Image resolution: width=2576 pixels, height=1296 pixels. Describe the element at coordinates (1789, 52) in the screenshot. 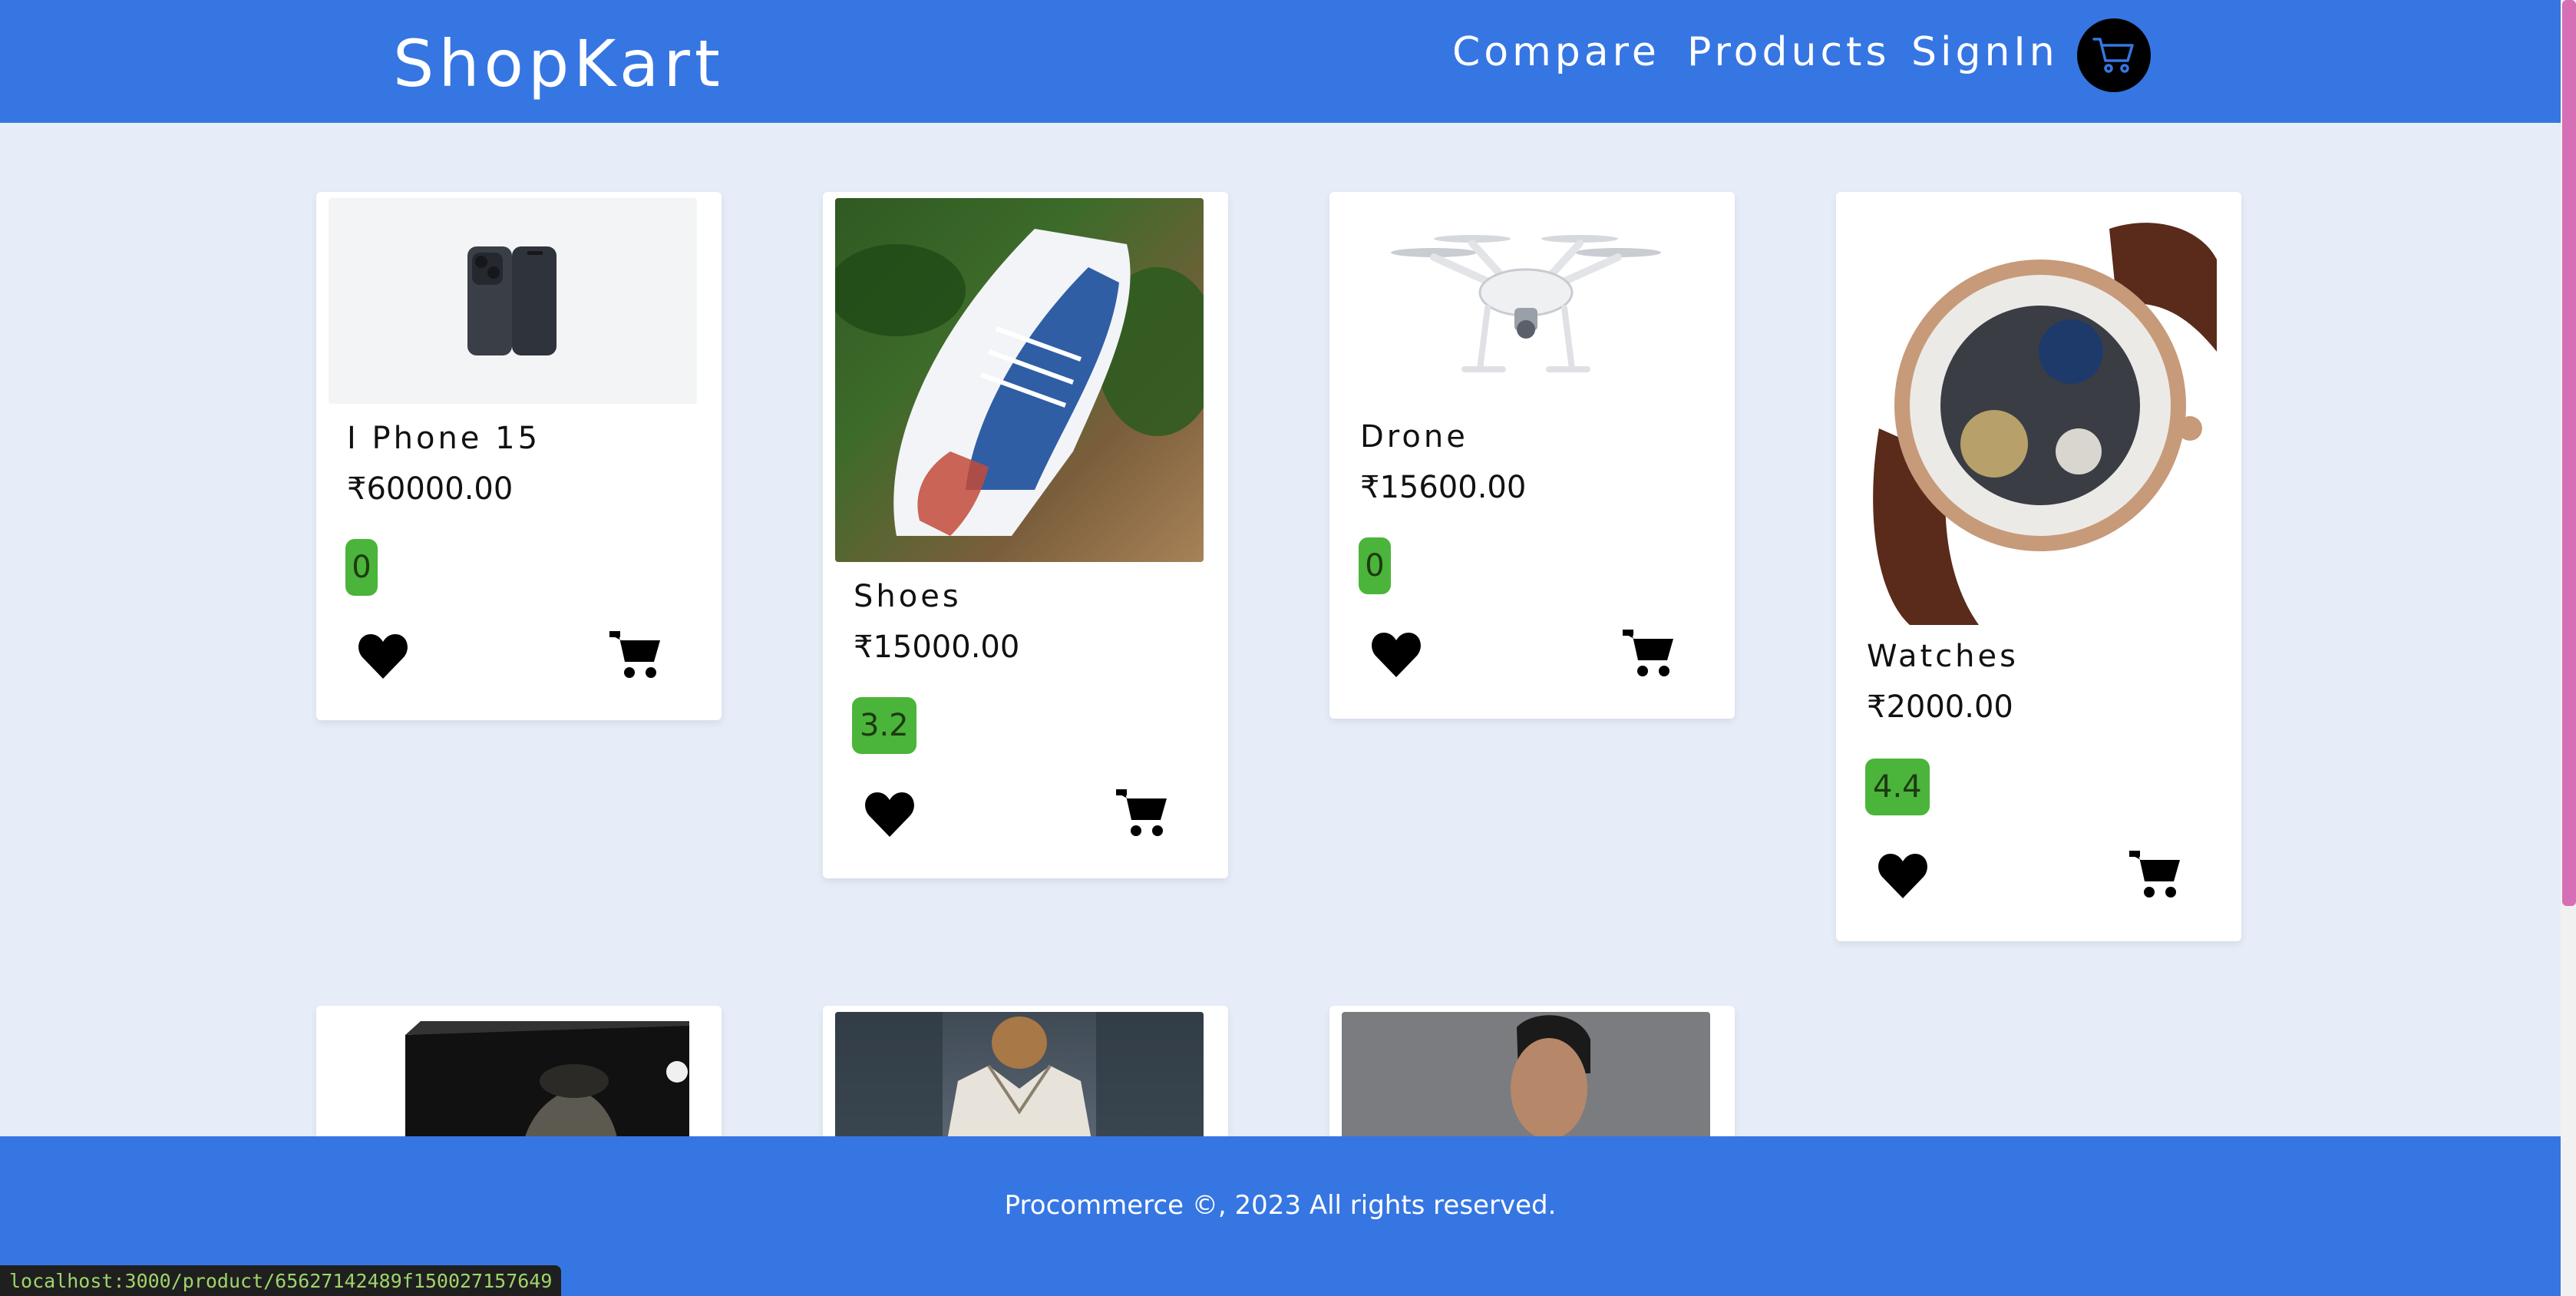

I see `nav-products: Products` at that location.